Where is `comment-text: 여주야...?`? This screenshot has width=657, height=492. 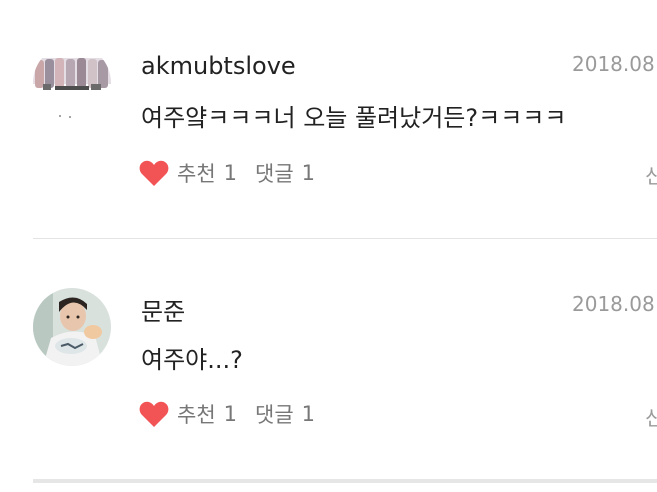 comment-text: 여주야...? is located at coordinates (192, 360).